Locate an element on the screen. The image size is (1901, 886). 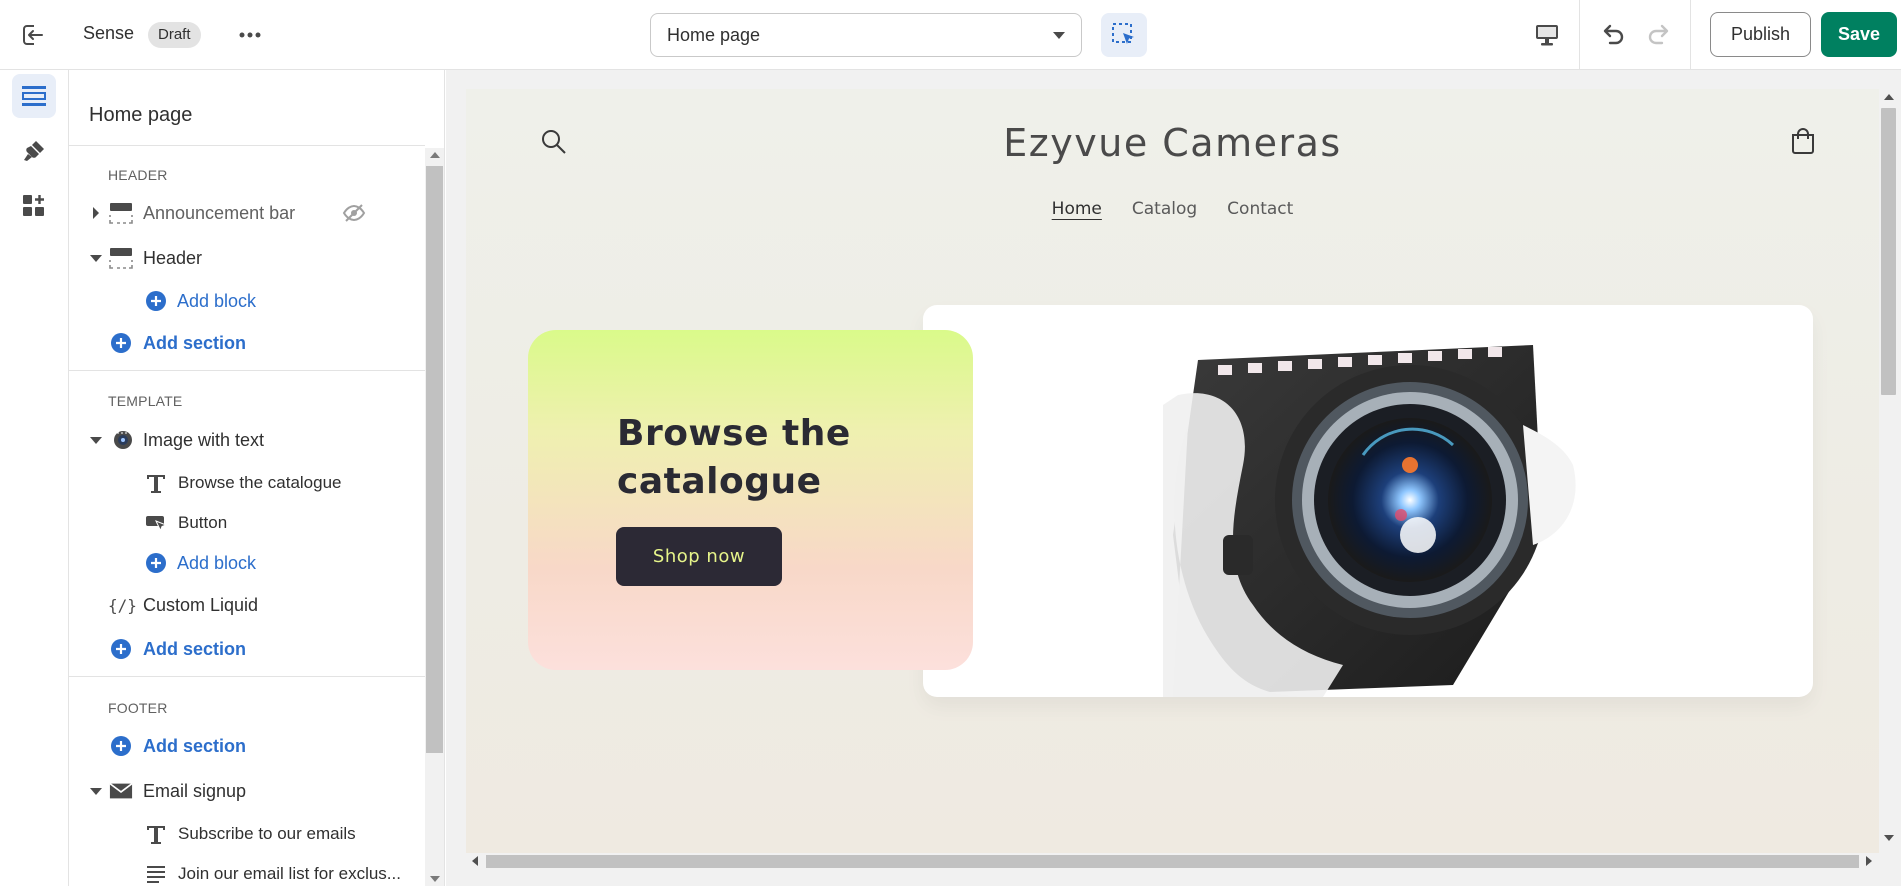
expand-icon is located at coordinates (96, 213).